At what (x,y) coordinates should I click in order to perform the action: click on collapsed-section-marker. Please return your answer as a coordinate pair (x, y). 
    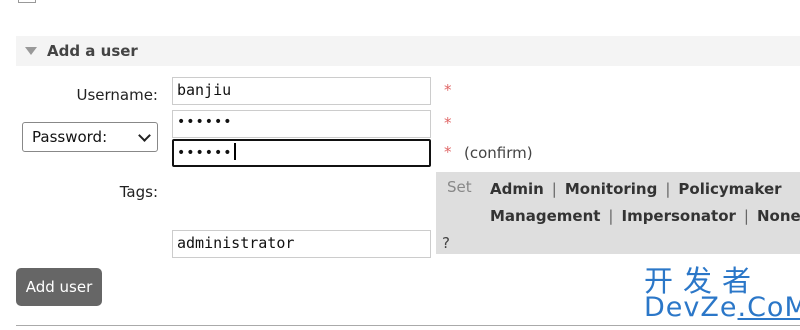
    Looking at the image, I should click on (27, 1).